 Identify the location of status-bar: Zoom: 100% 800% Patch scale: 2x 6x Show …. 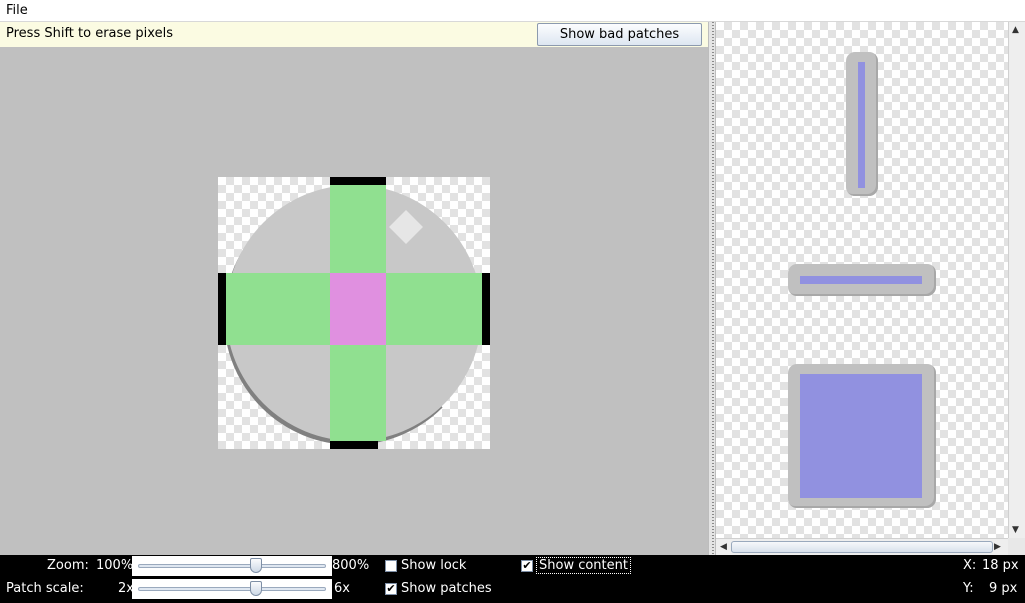
(512, 579).